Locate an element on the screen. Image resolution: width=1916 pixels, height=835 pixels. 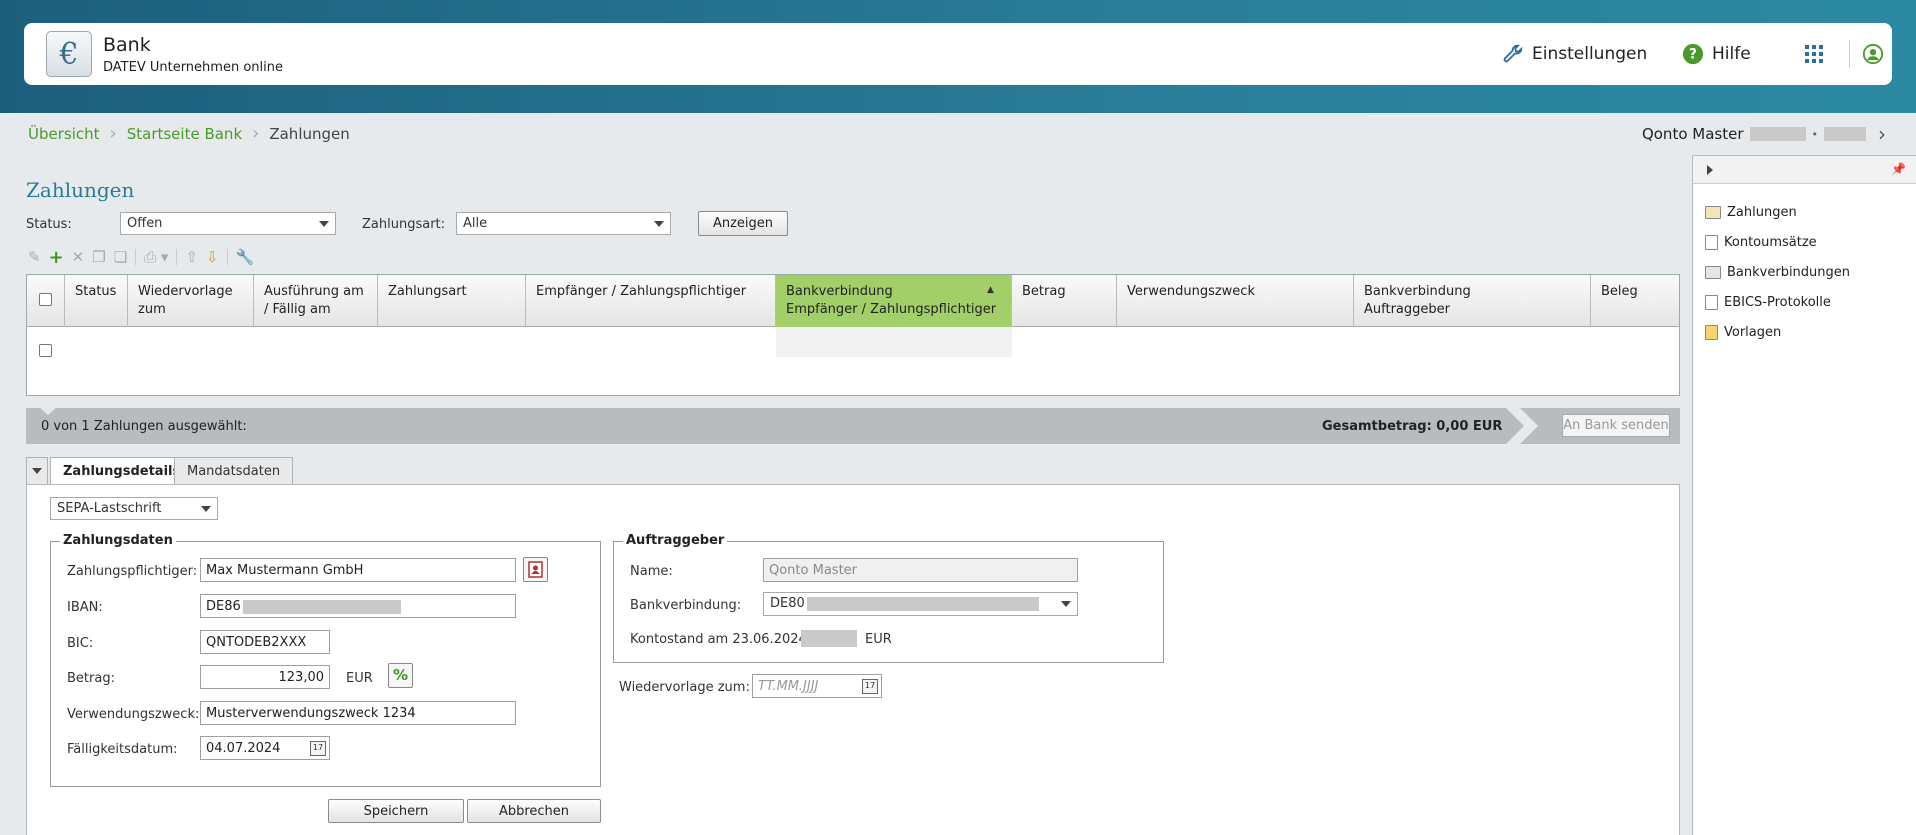
app-title: Bank is located at coordinates (127, 45).